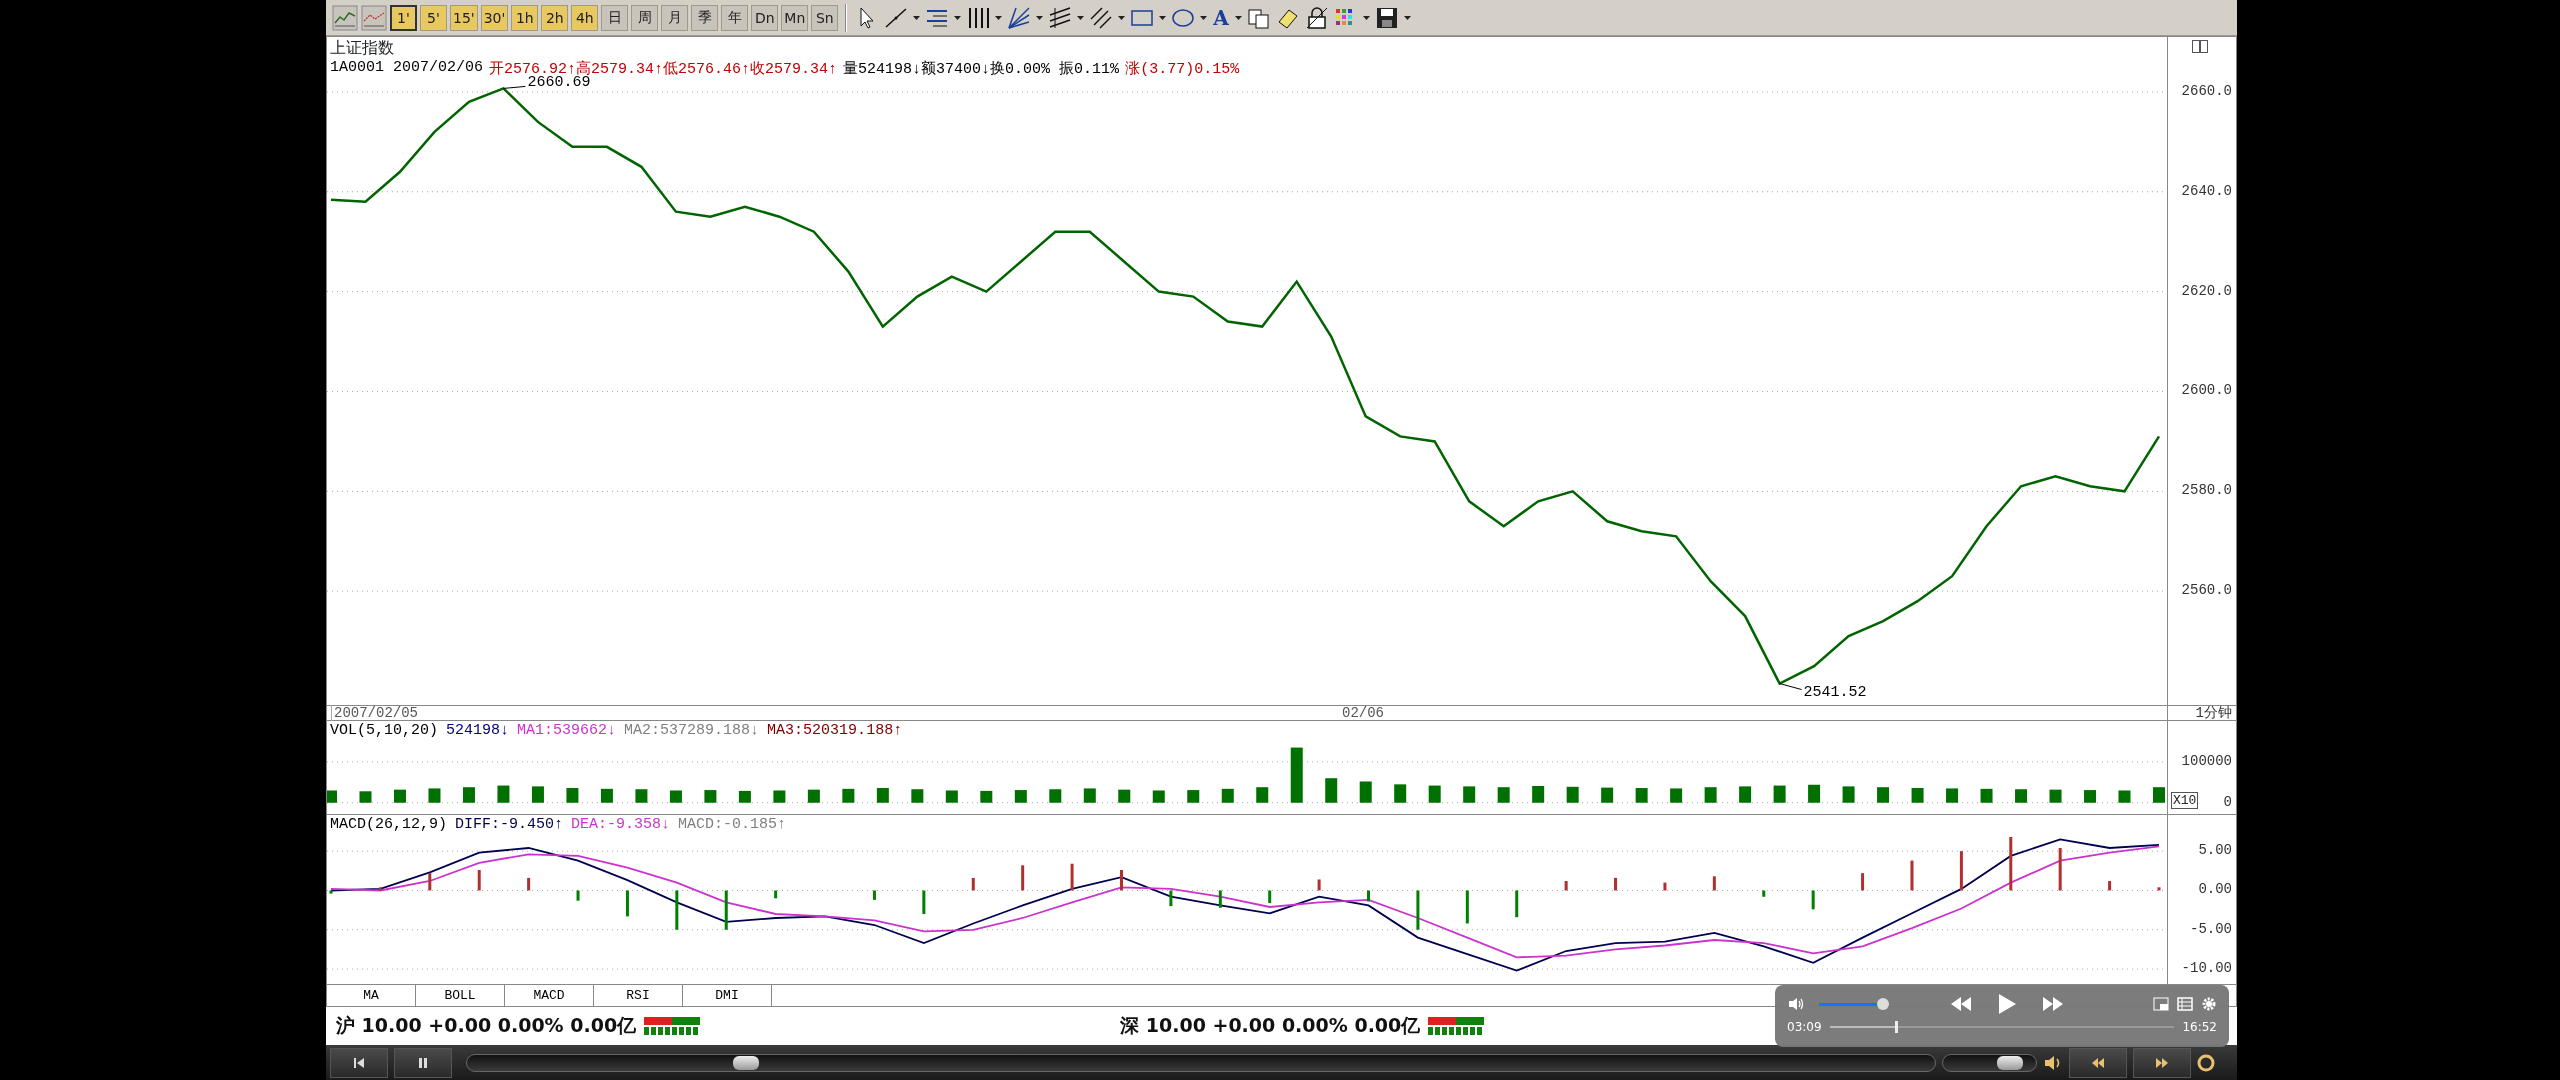  I want to click on ratio-bar-icon, so click(1456, 1026).